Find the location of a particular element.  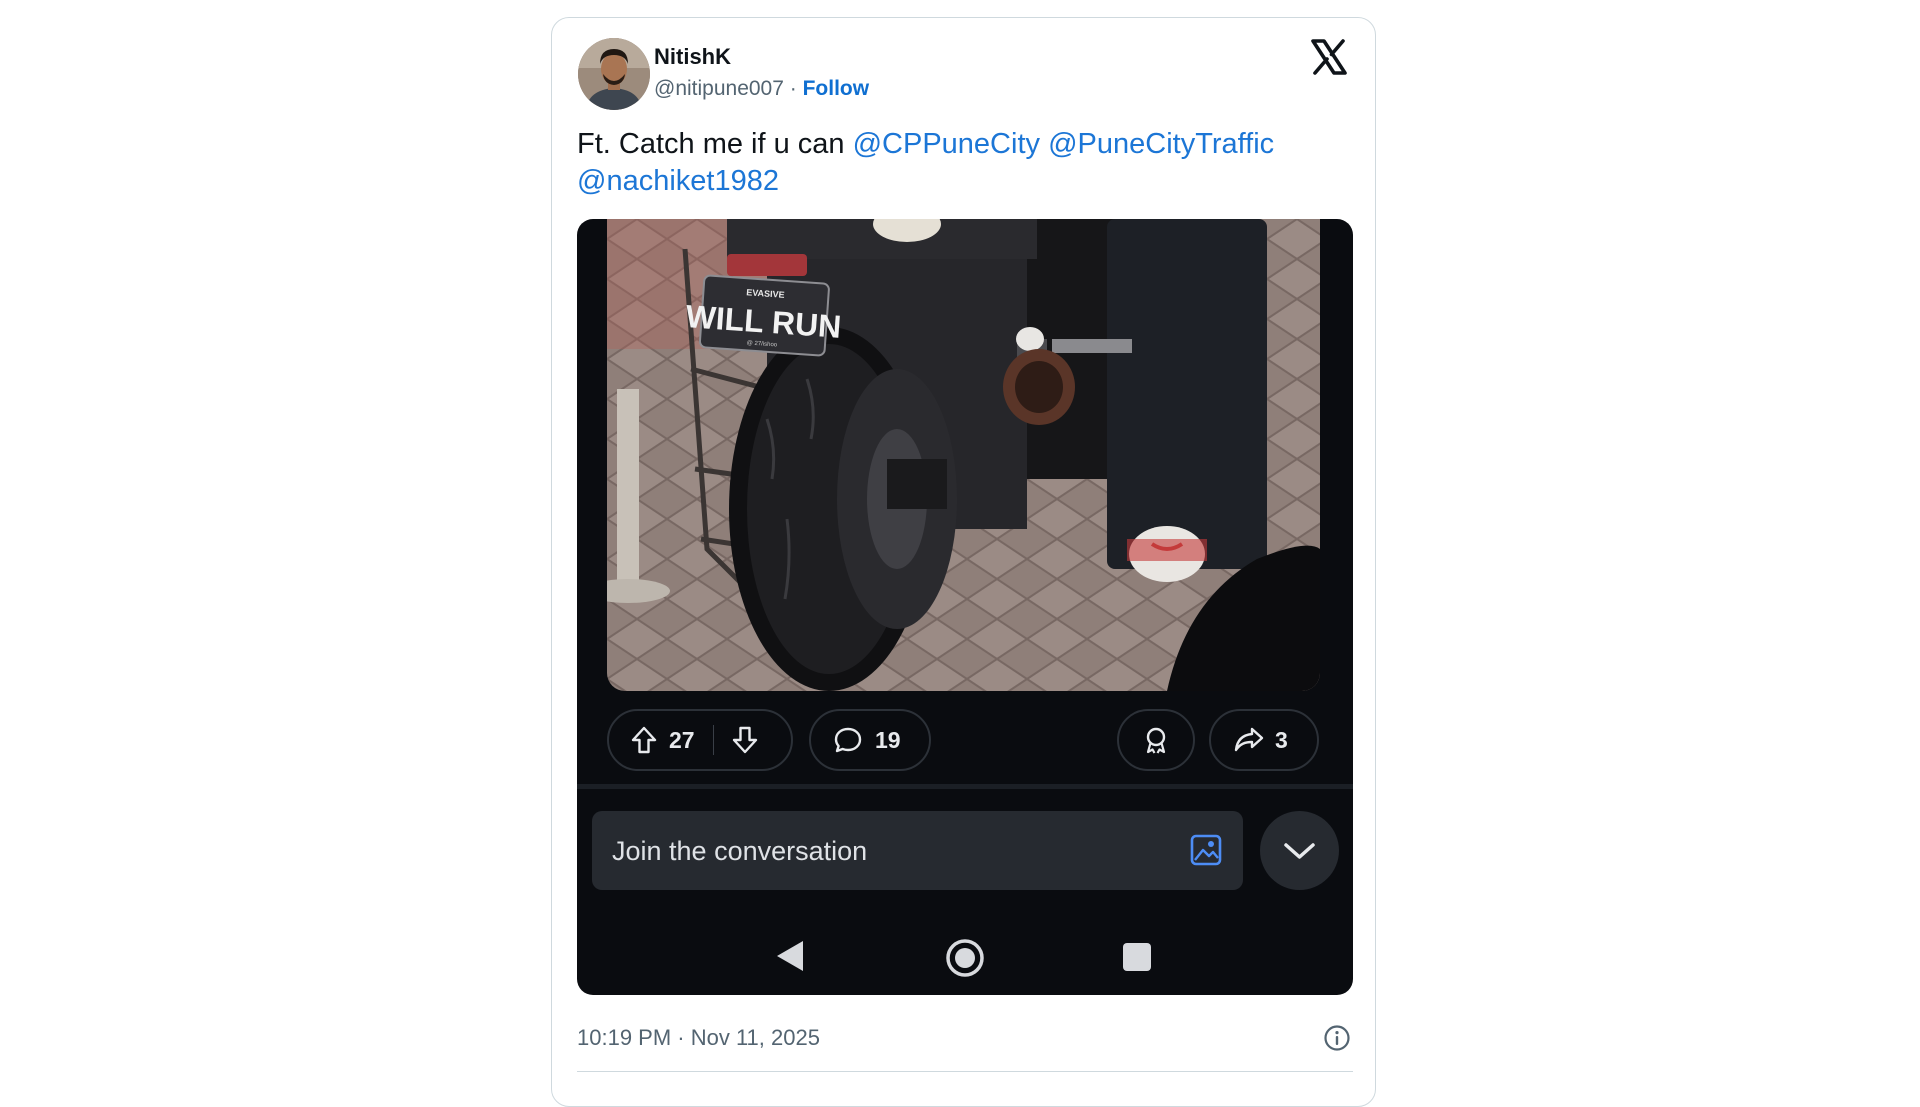

recents-button is located at coordinates (1137, 959).